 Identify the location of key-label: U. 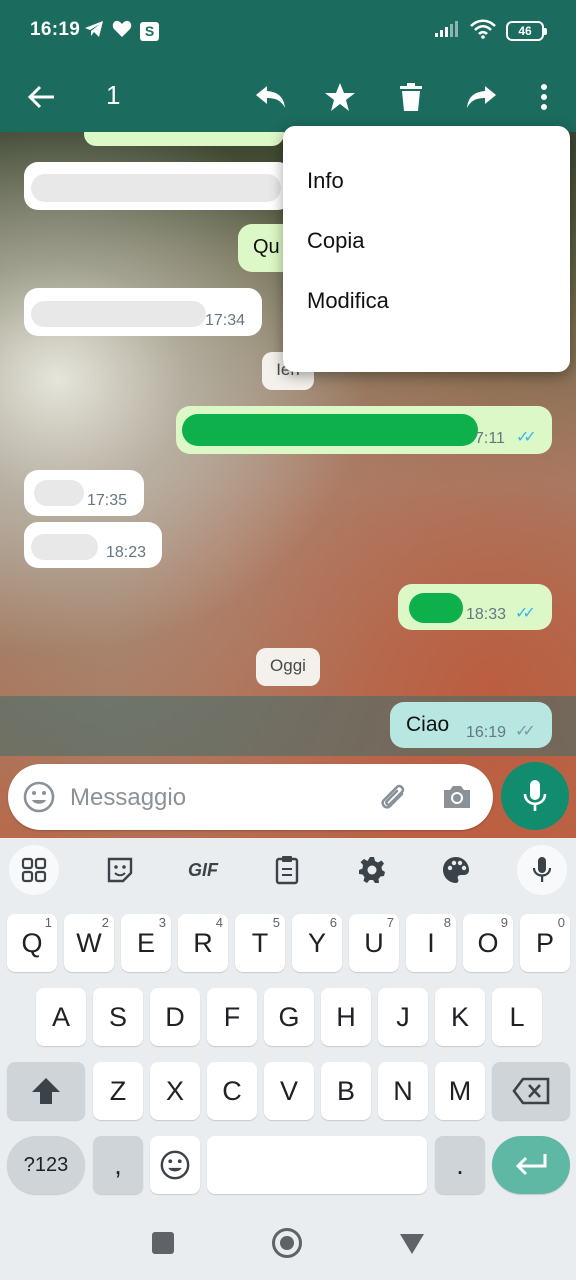
(374, 943).